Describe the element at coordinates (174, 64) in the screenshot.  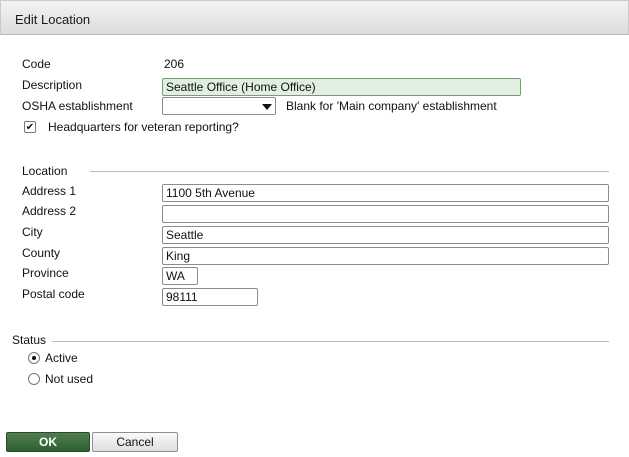
I see `code-value: 206` at that location.